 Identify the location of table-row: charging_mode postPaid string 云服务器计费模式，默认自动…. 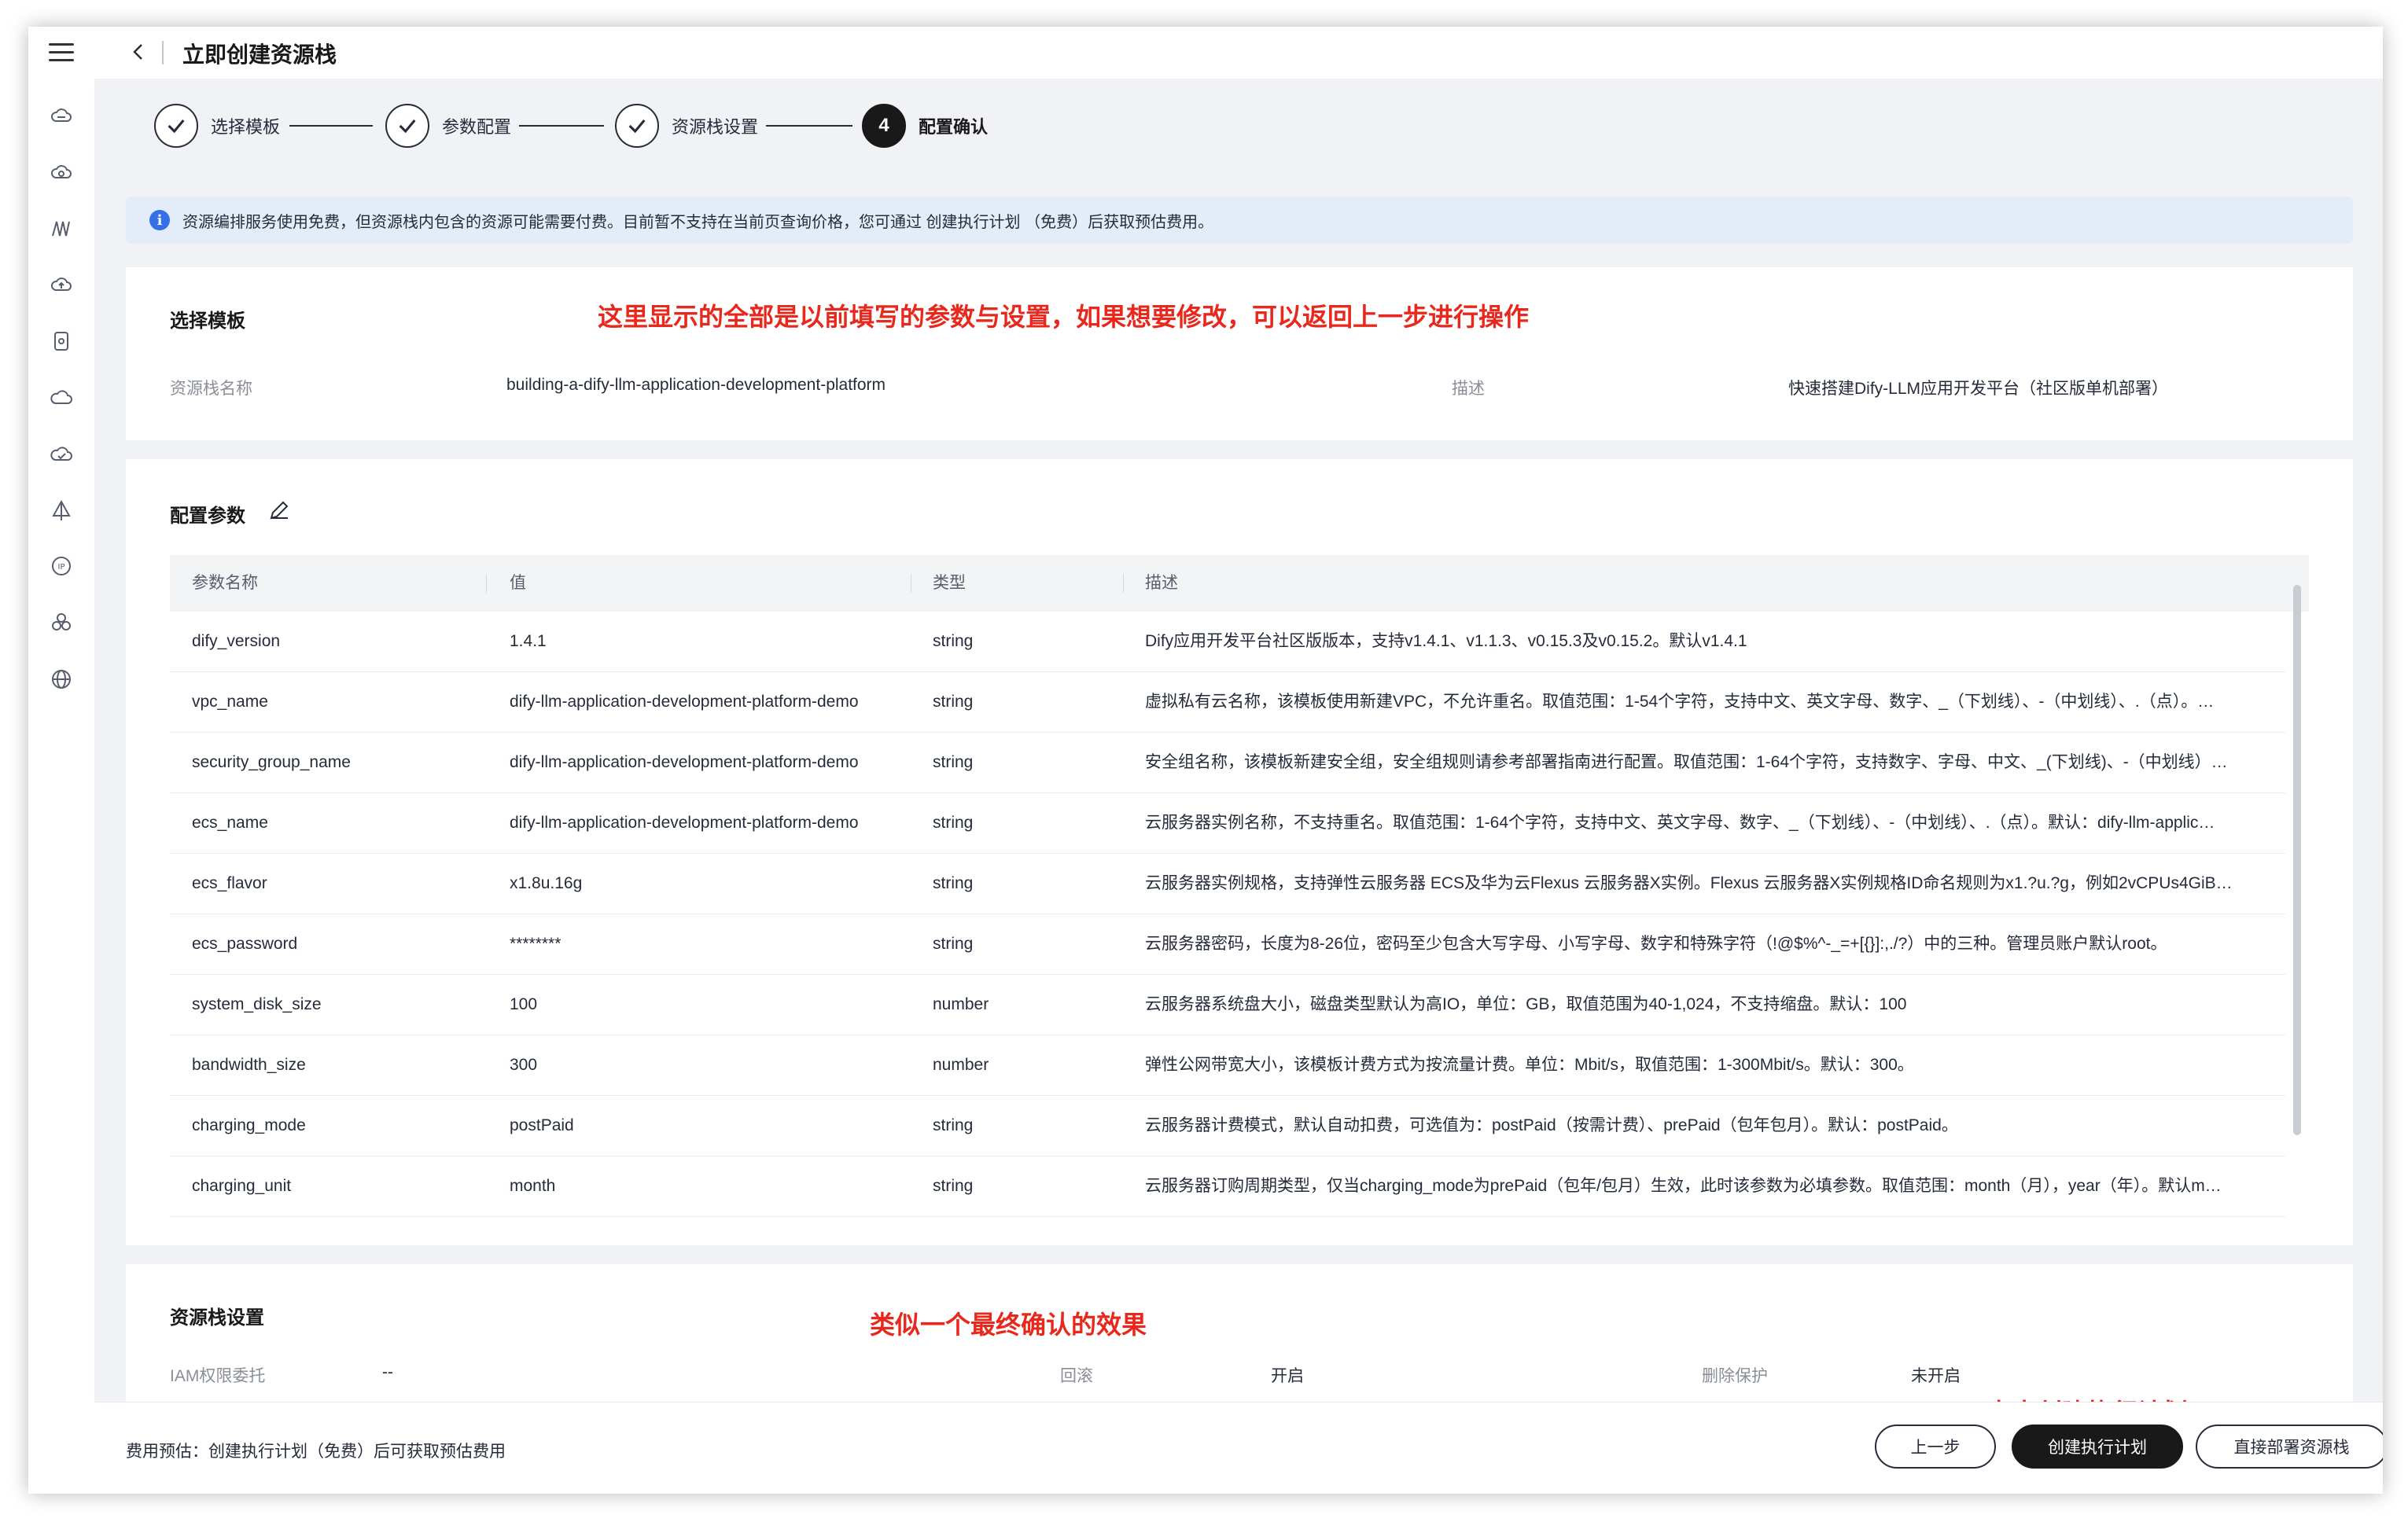
(1227, 1126).